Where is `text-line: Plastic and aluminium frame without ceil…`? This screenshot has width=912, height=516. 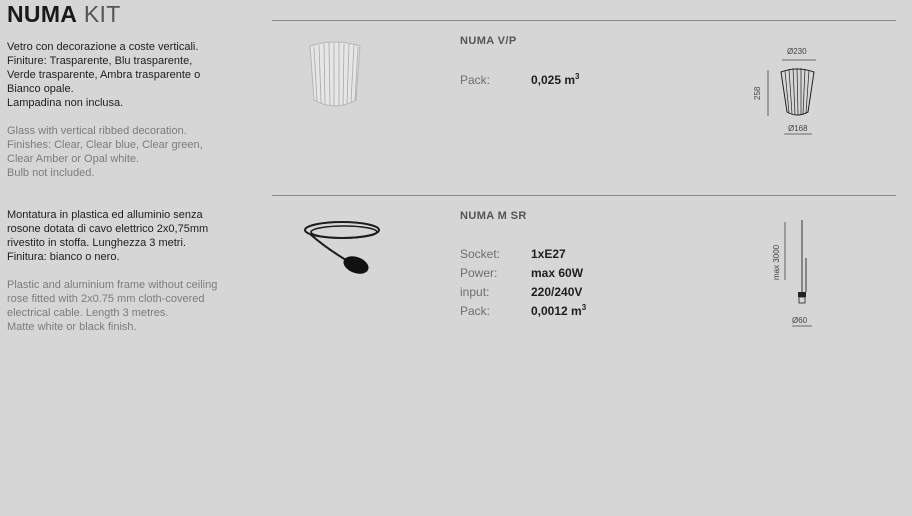 text-line: Plastic and aluminium frame without ceil… is located at coordinates (112, 285).